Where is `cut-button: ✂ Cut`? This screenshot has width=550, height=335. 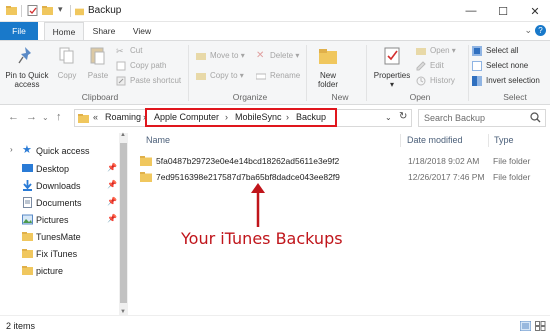
cut-button: ✂ Cut is located at coordinates (129, 51).